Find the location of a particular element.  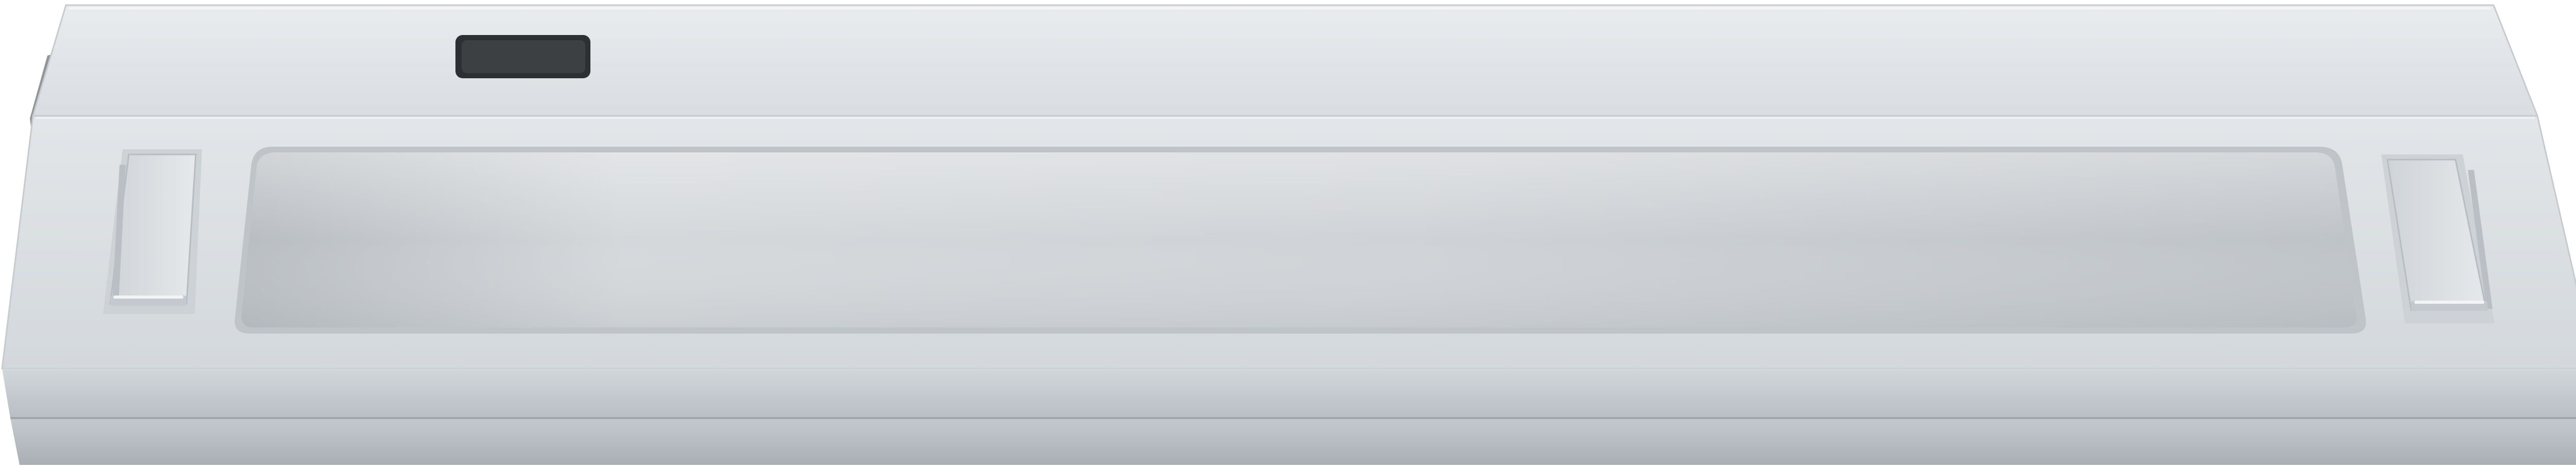

power-switch is located at coordinates (522, 56).